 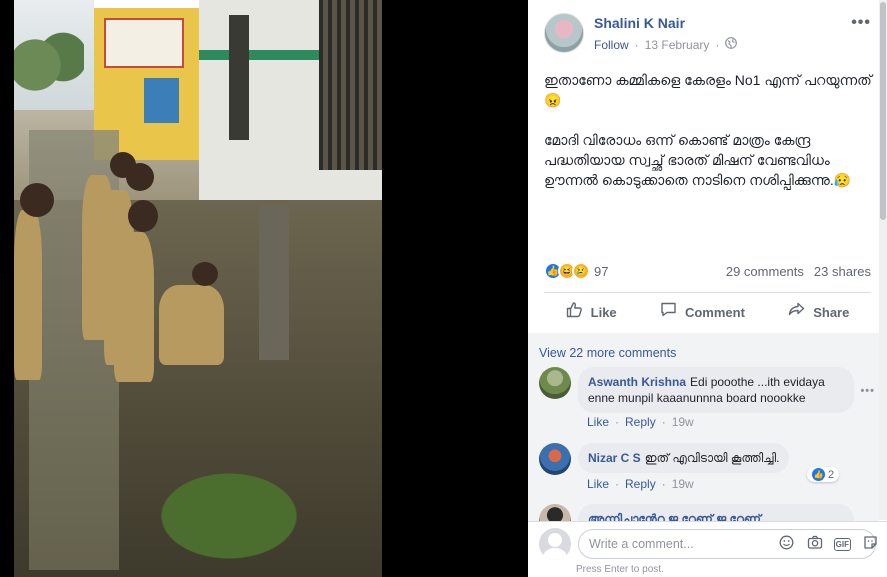 What do you see at coordinates (49, 65) in the screenshot?
I see `photo-trees` at bounding box center [49, 65].